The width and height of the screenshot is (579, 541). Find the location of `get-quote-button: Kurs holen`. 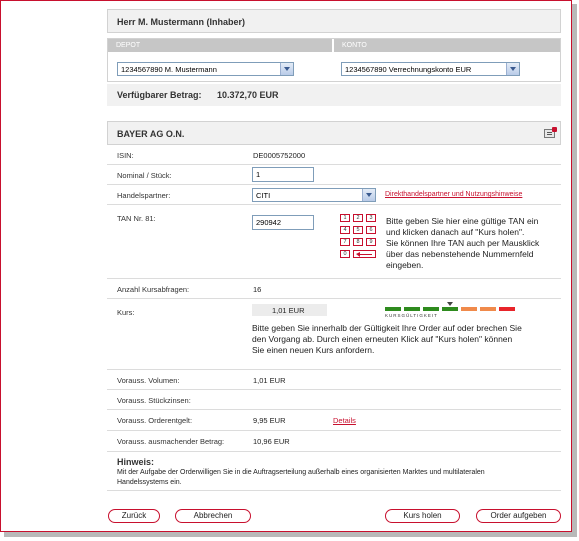

get-quote-button: Kurs holen is located at coordinates (422, 516).